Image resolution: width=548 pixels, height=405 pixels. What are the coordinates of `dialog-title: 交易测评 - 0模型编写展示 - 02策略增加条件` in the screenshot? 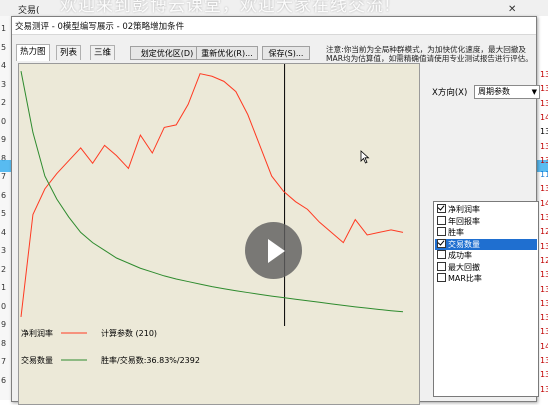 It's located at (100, 27).